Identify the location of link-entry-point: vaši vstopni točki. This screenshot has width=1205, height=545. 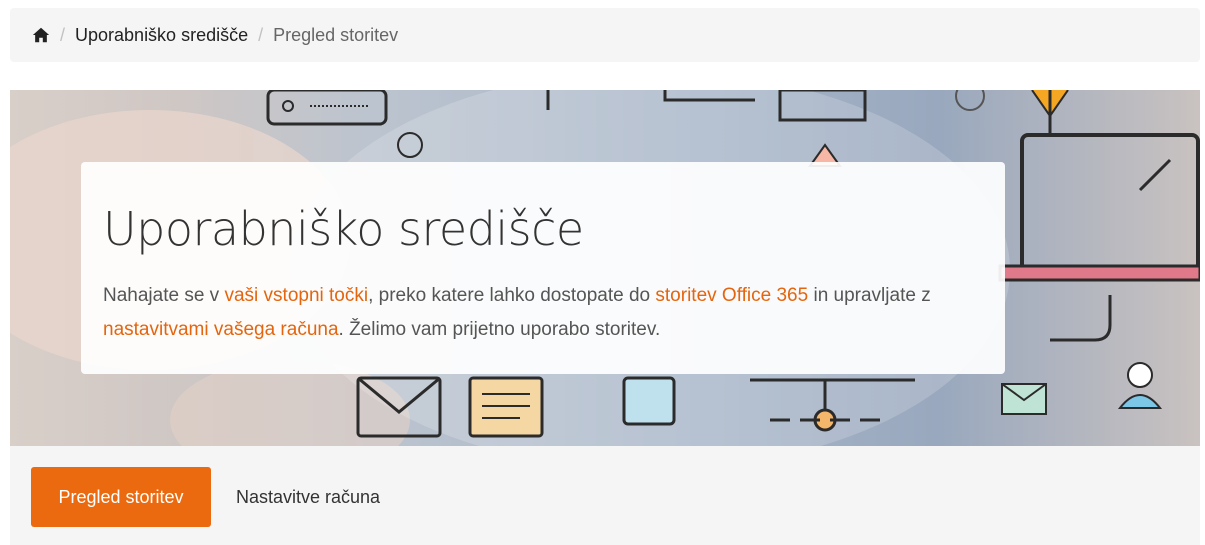
(296, 295).